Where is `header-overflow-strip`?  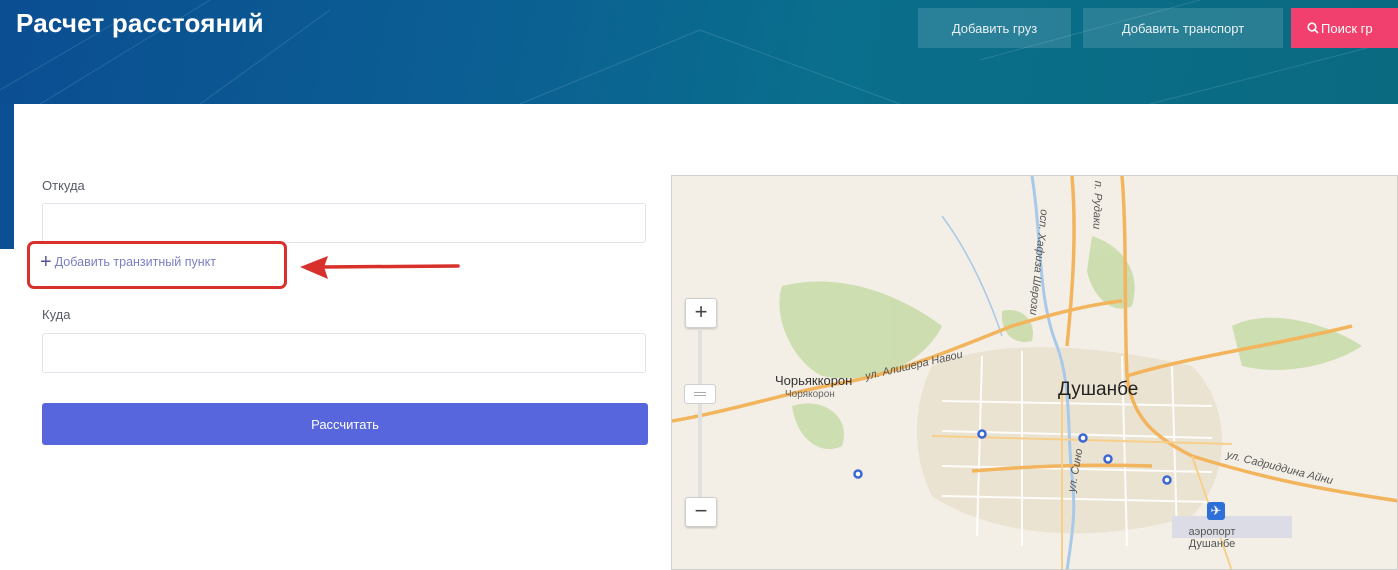 header-overflow-strip is located at coordinates (7, 176).